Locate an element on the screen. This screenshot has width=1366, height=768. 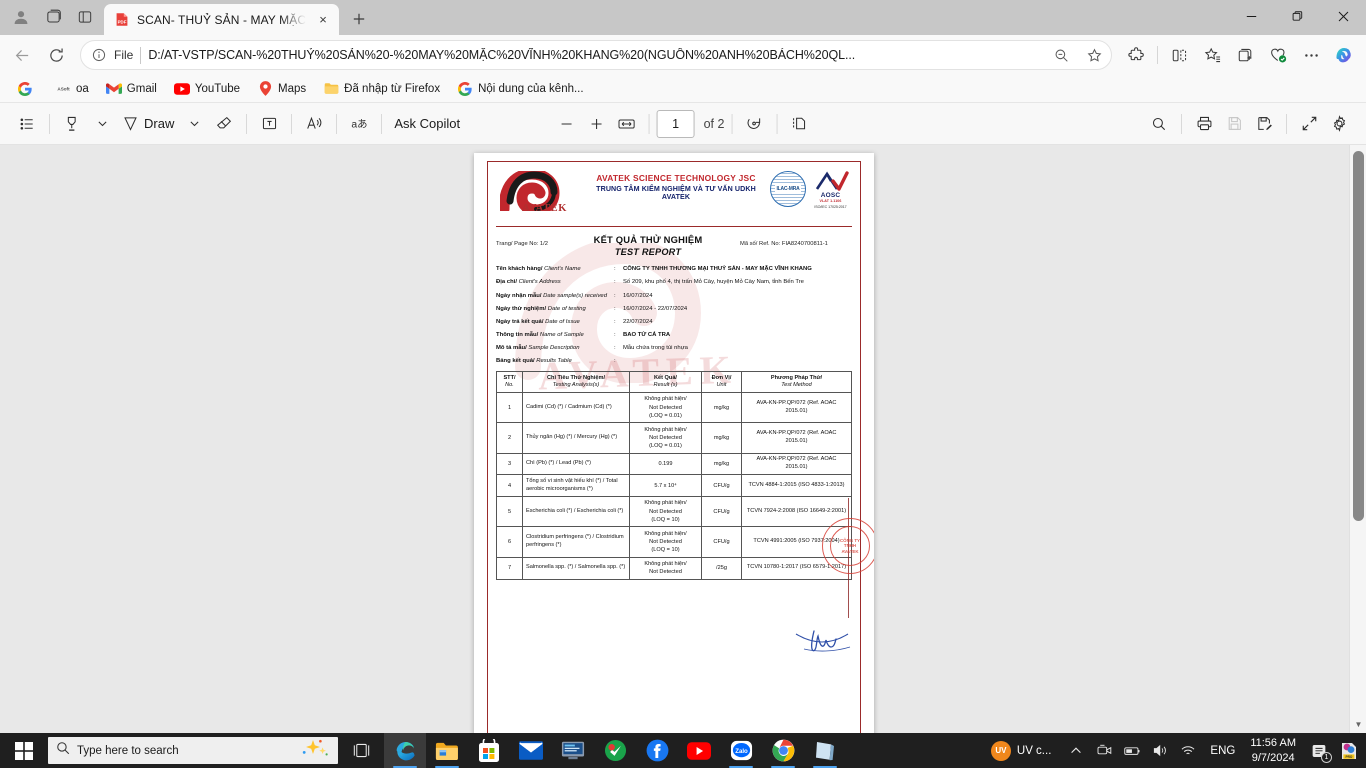
taskbar-app-facebook is located at coordinates (657, 750).